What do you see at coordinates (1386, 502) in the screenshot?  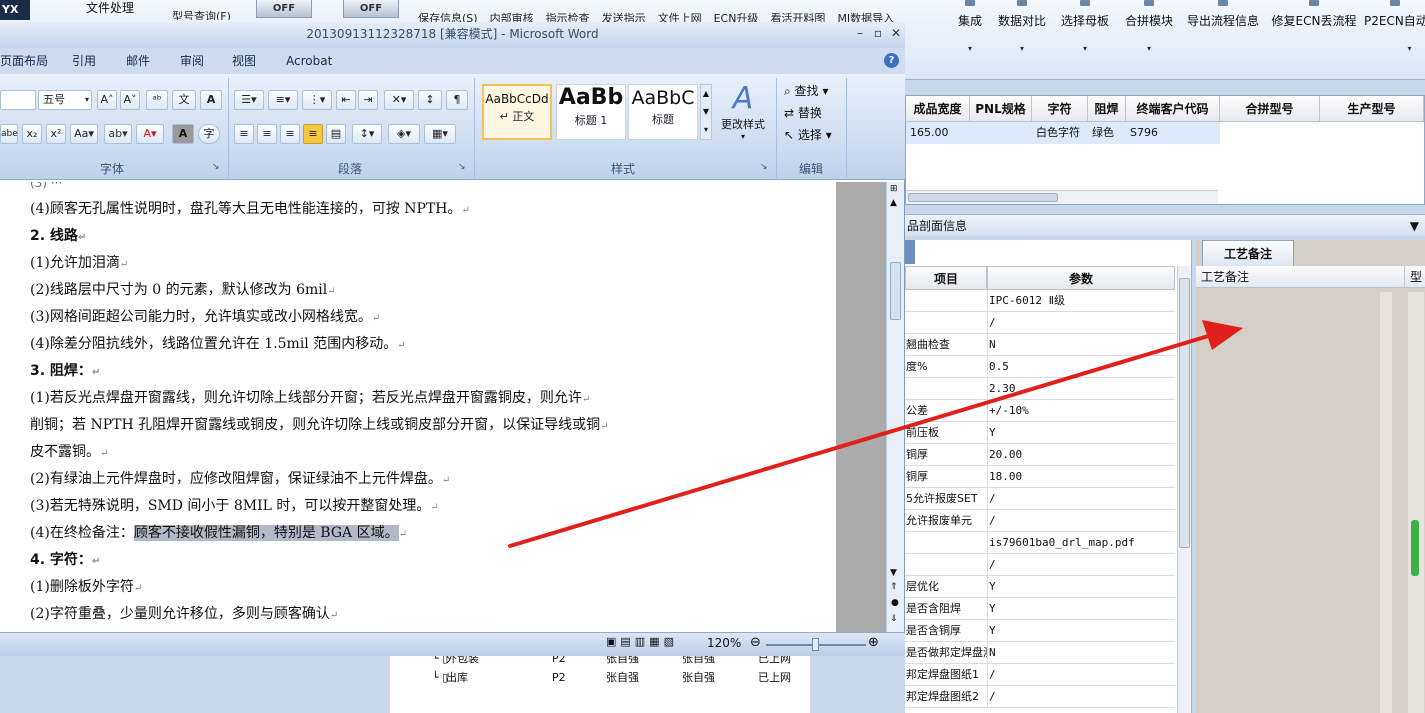 I see `note-scrollbar` at bounding box center [1386, 502].